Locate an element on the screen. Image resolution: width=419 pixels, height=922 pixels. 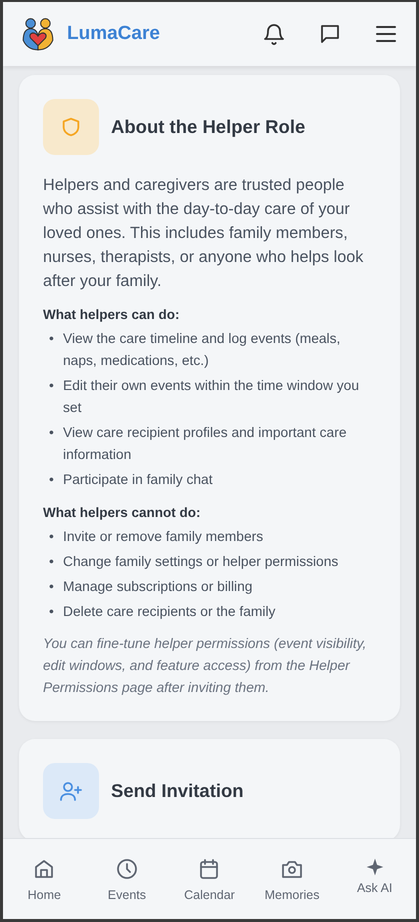
list-item-text: Change family settings or helper permissions is located at coordinates (201, 562).